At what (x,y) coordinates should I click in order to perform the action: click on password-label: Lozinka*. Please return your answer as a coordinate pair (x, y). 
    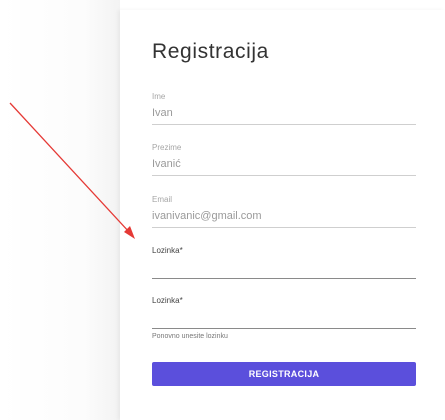
    Looking at the image, I should click on (167, 250).